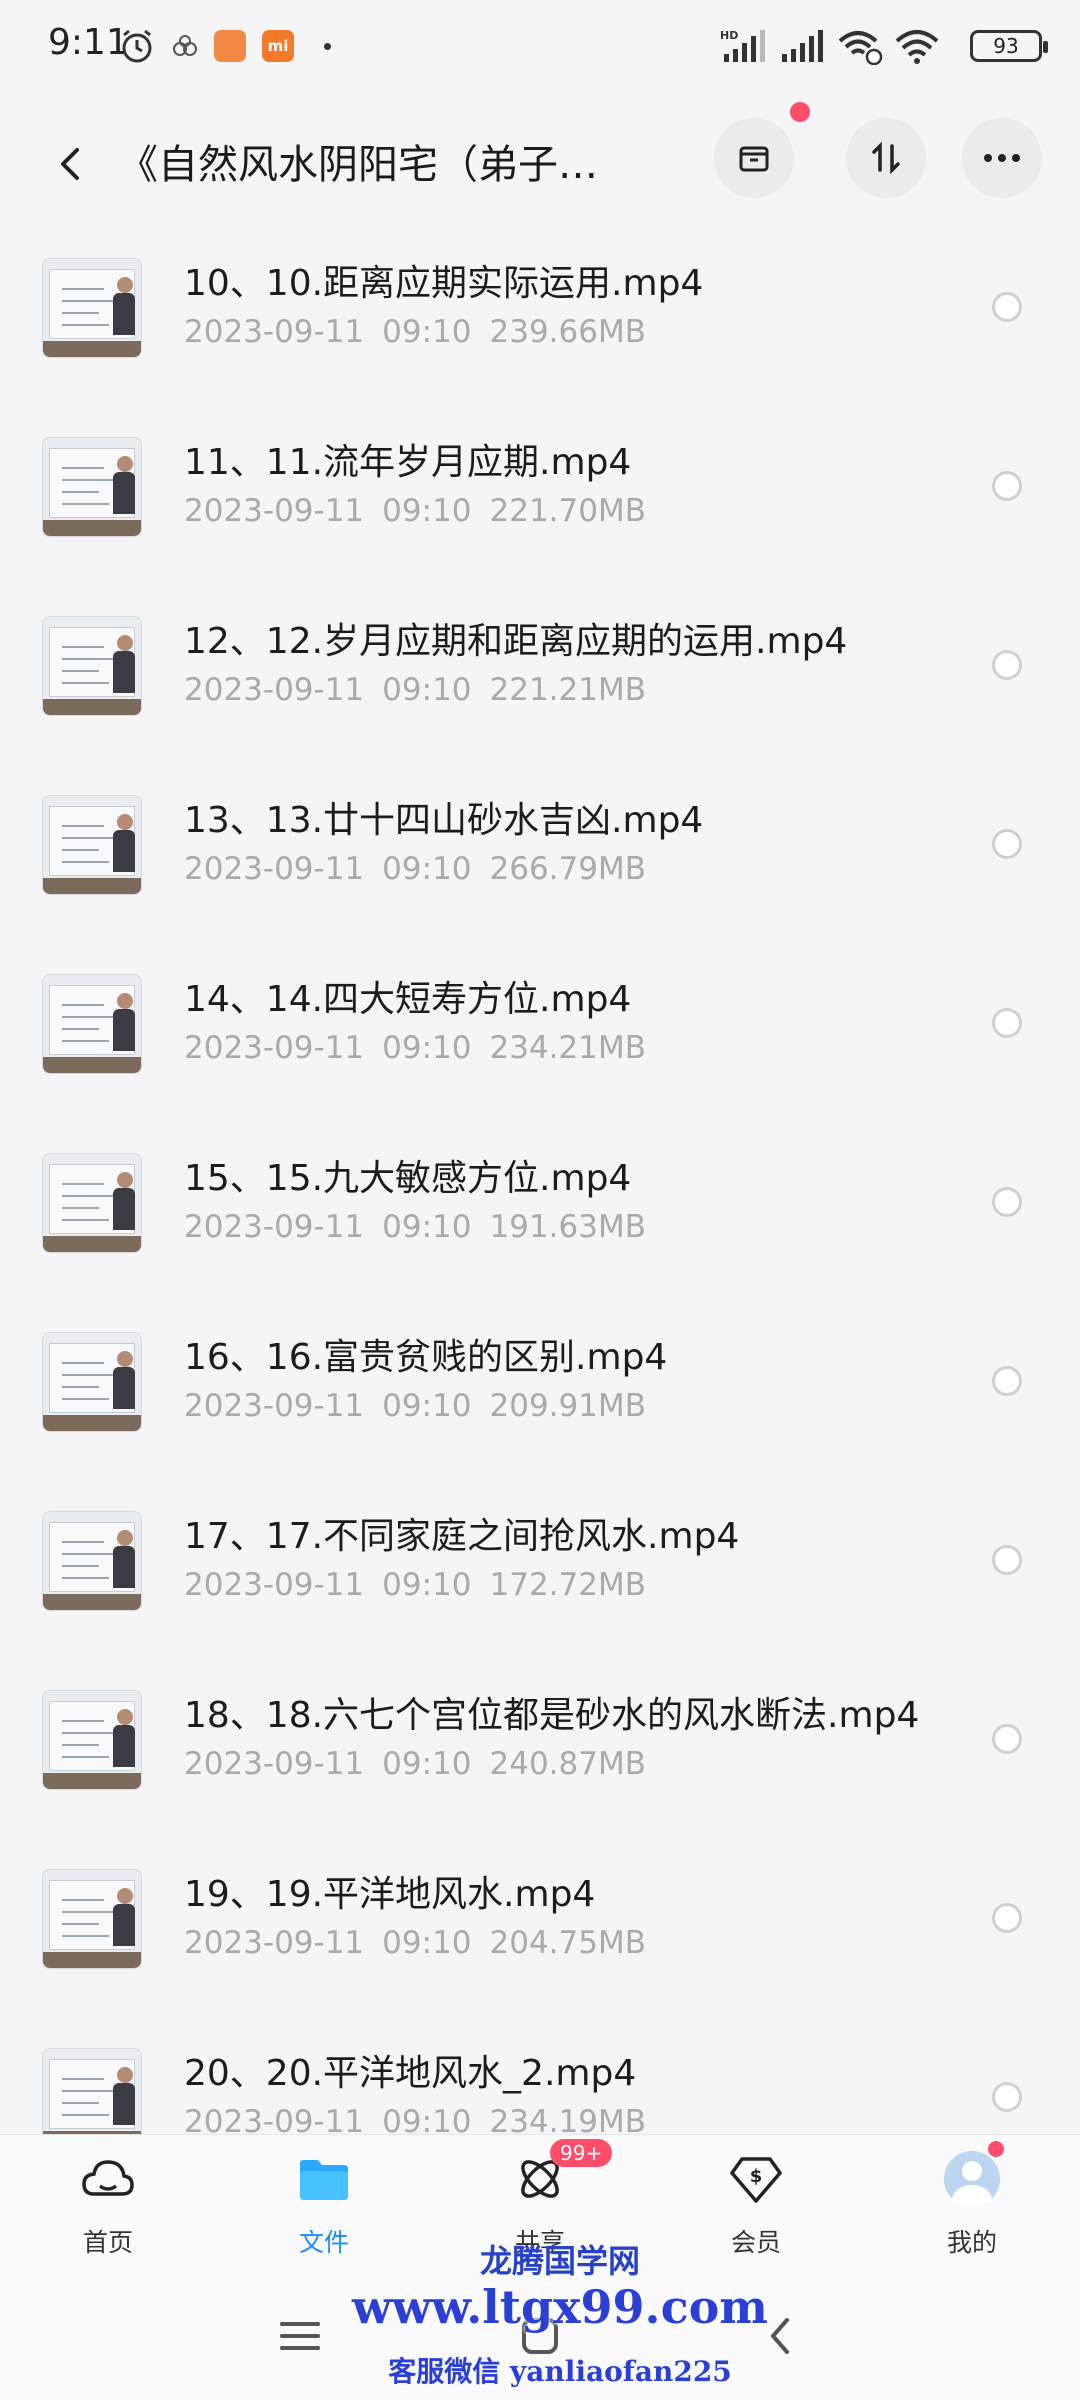 The height and width of the screenshot is (2400, 1080). Describe the element at coordinates (444, 820) in the screenshot. I see `file-name: 13、13.廿十四山砂水吉凶.mp4` at that location.